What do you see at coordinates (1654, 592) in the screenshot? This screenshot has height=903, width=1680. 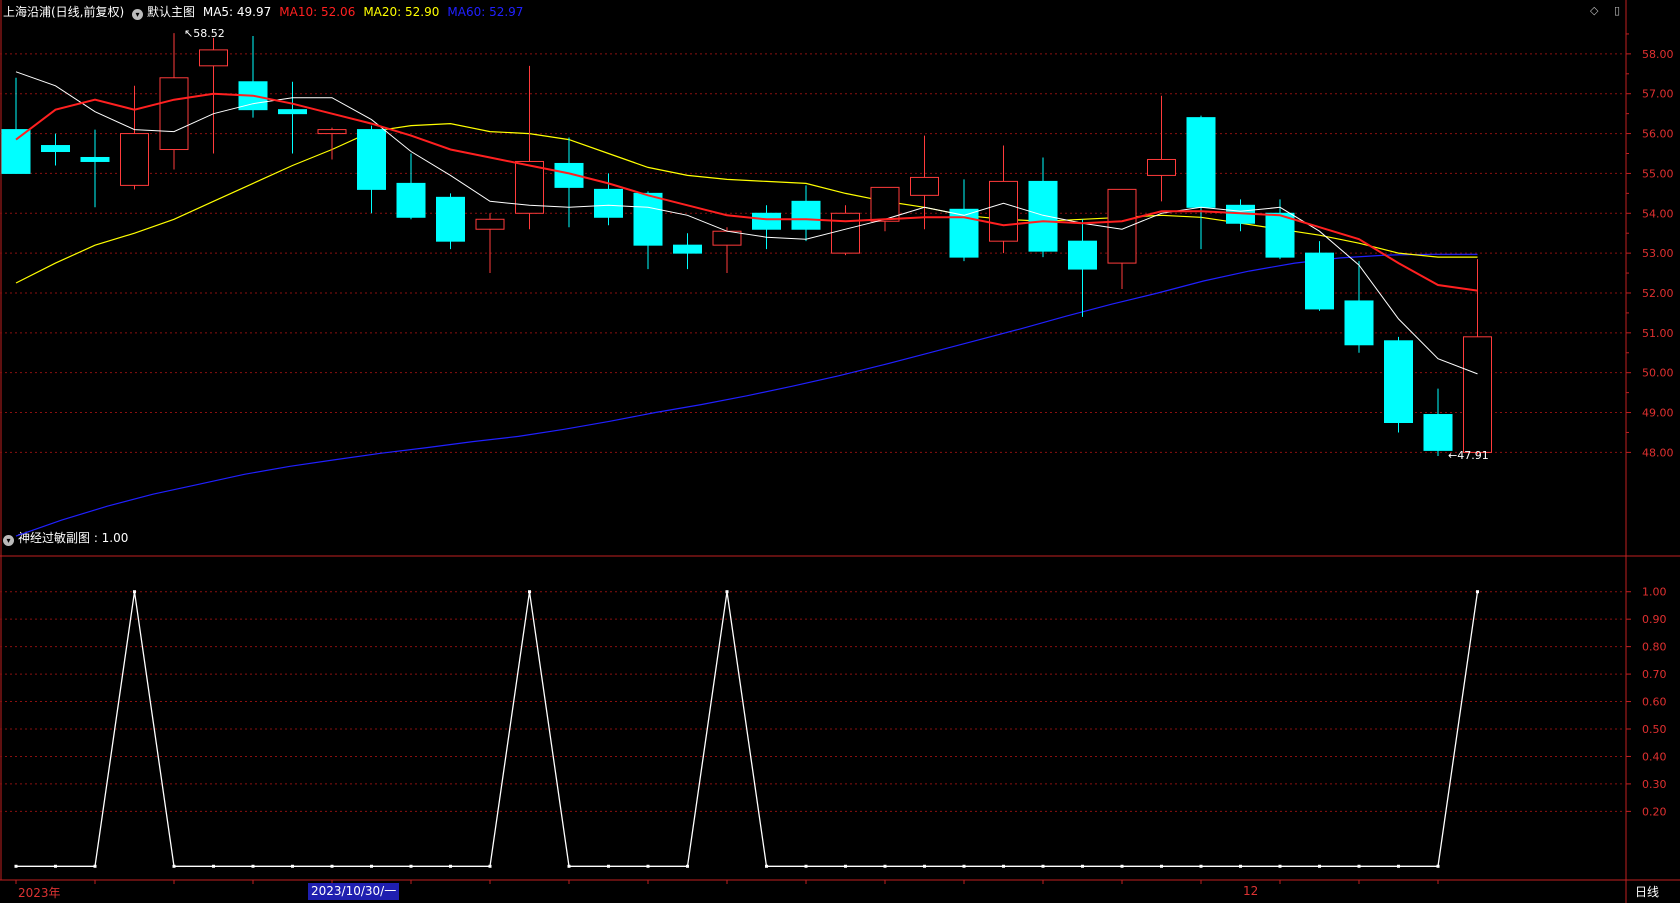 I see `sub-tick-label-8: 1.00` at bounding box center [1654, 592].